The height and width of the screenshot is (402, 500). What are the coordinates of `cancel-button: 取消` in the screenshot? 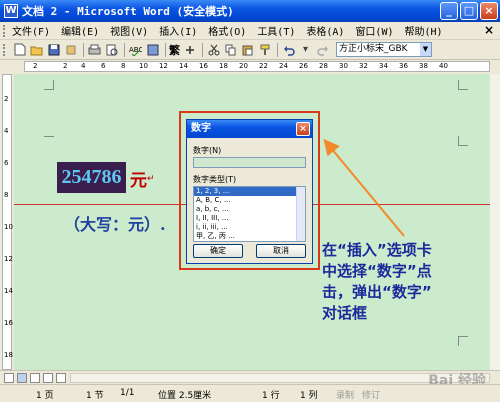 It's located at (281, 251).